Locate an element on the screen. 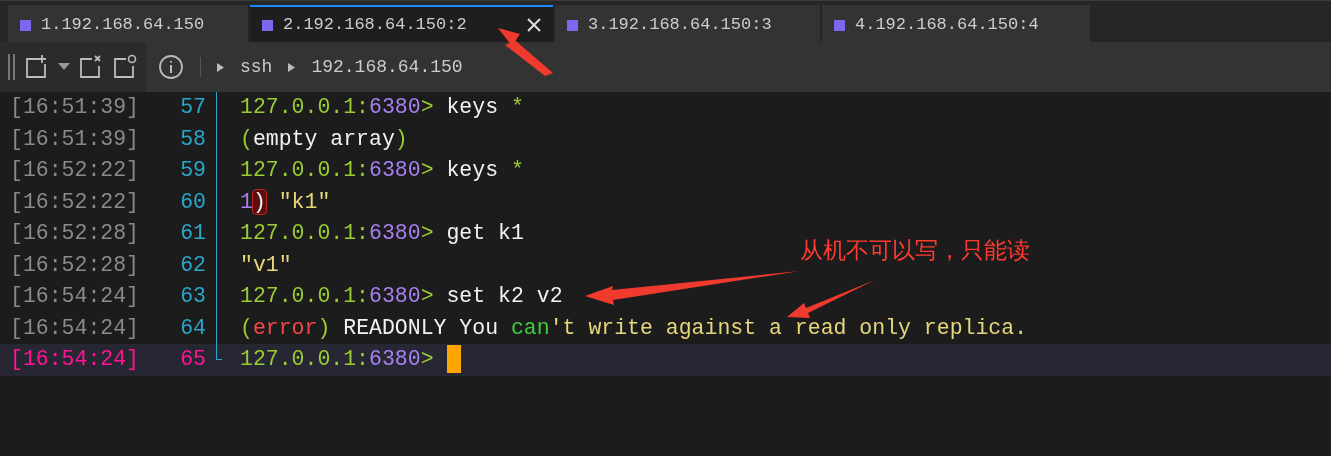 The width and height of the screenshot is (1331, 456). tab-label: 3.192.168.64.150:3 is located at coordinates (680, 25).